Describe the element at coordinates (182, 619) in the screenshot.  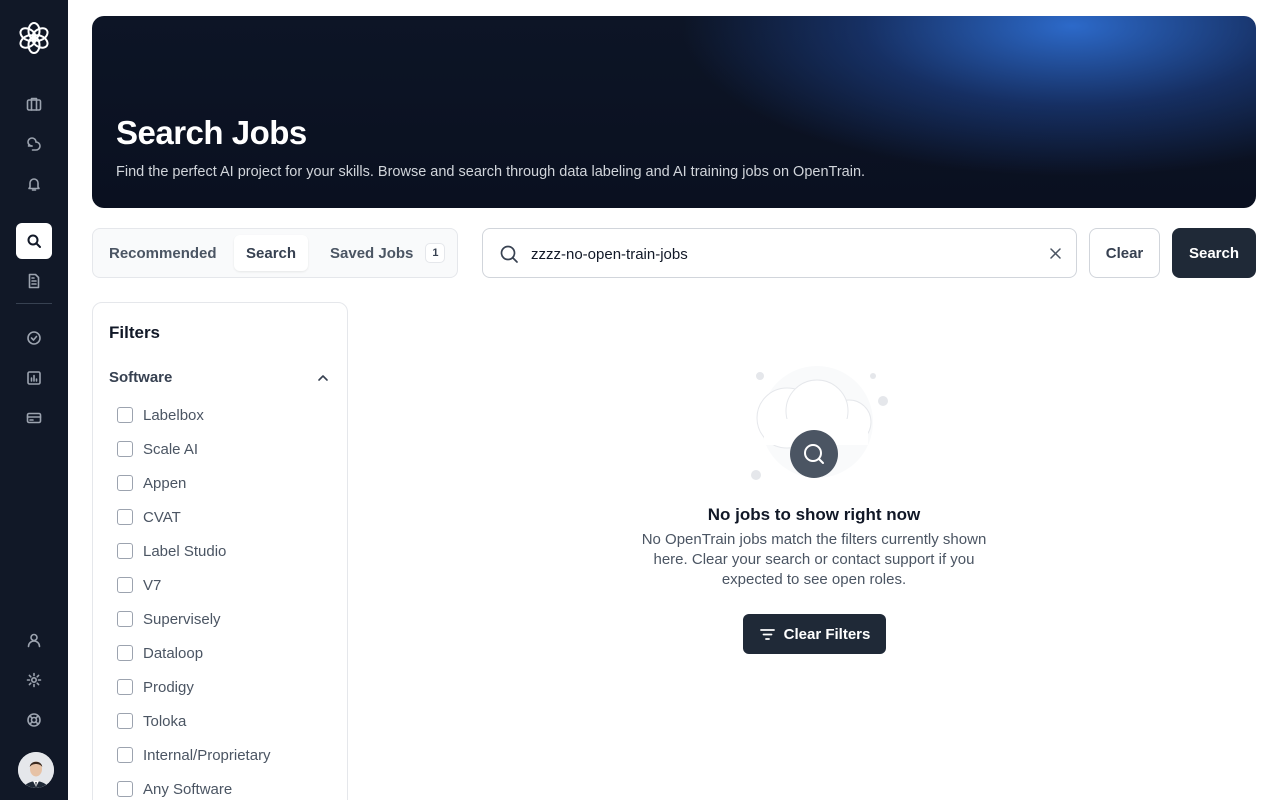
I see `filter-option-label: Supervisely` at that location.